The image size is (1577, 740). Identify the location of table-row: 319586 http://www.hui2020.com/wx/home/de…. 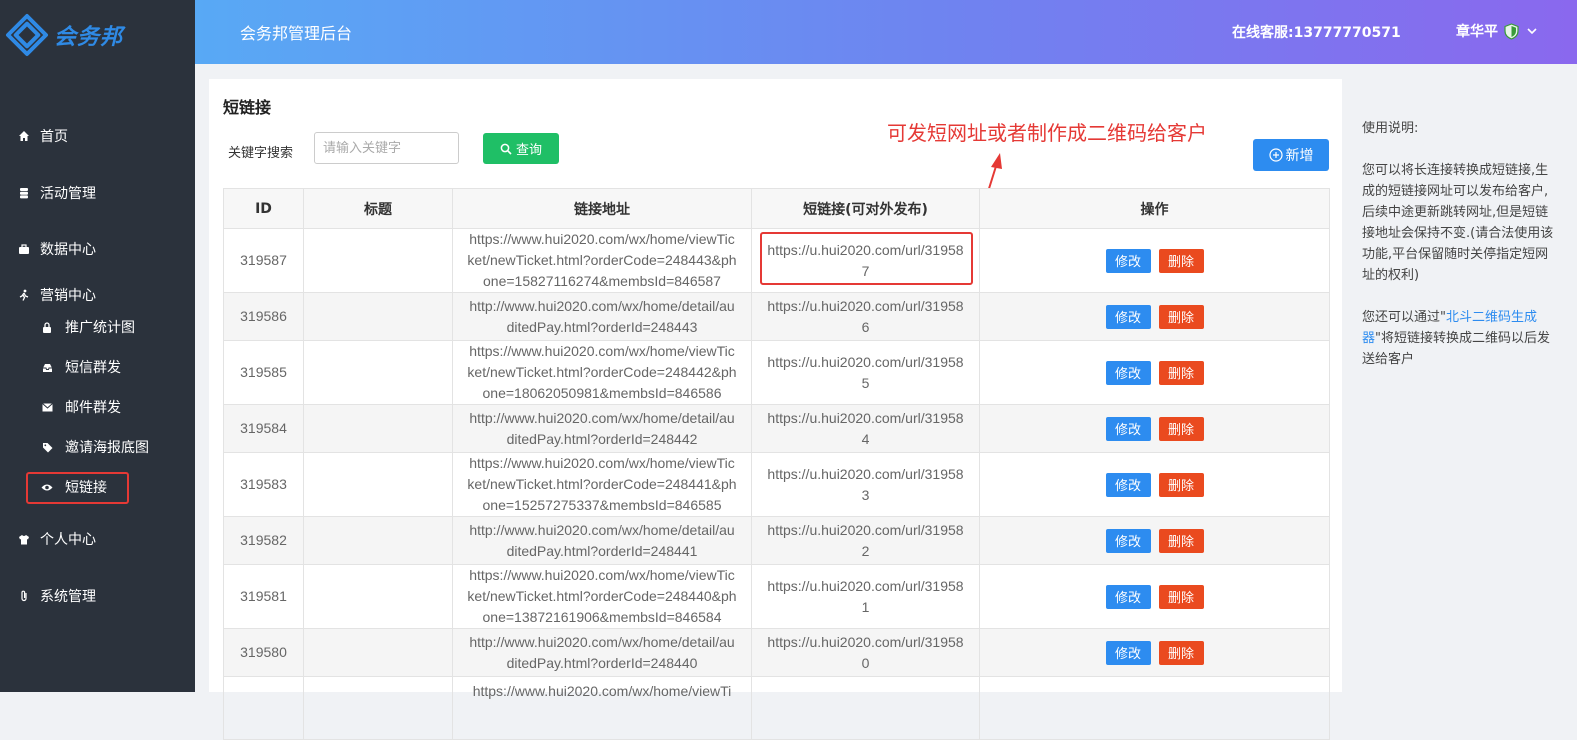
(776, 316).